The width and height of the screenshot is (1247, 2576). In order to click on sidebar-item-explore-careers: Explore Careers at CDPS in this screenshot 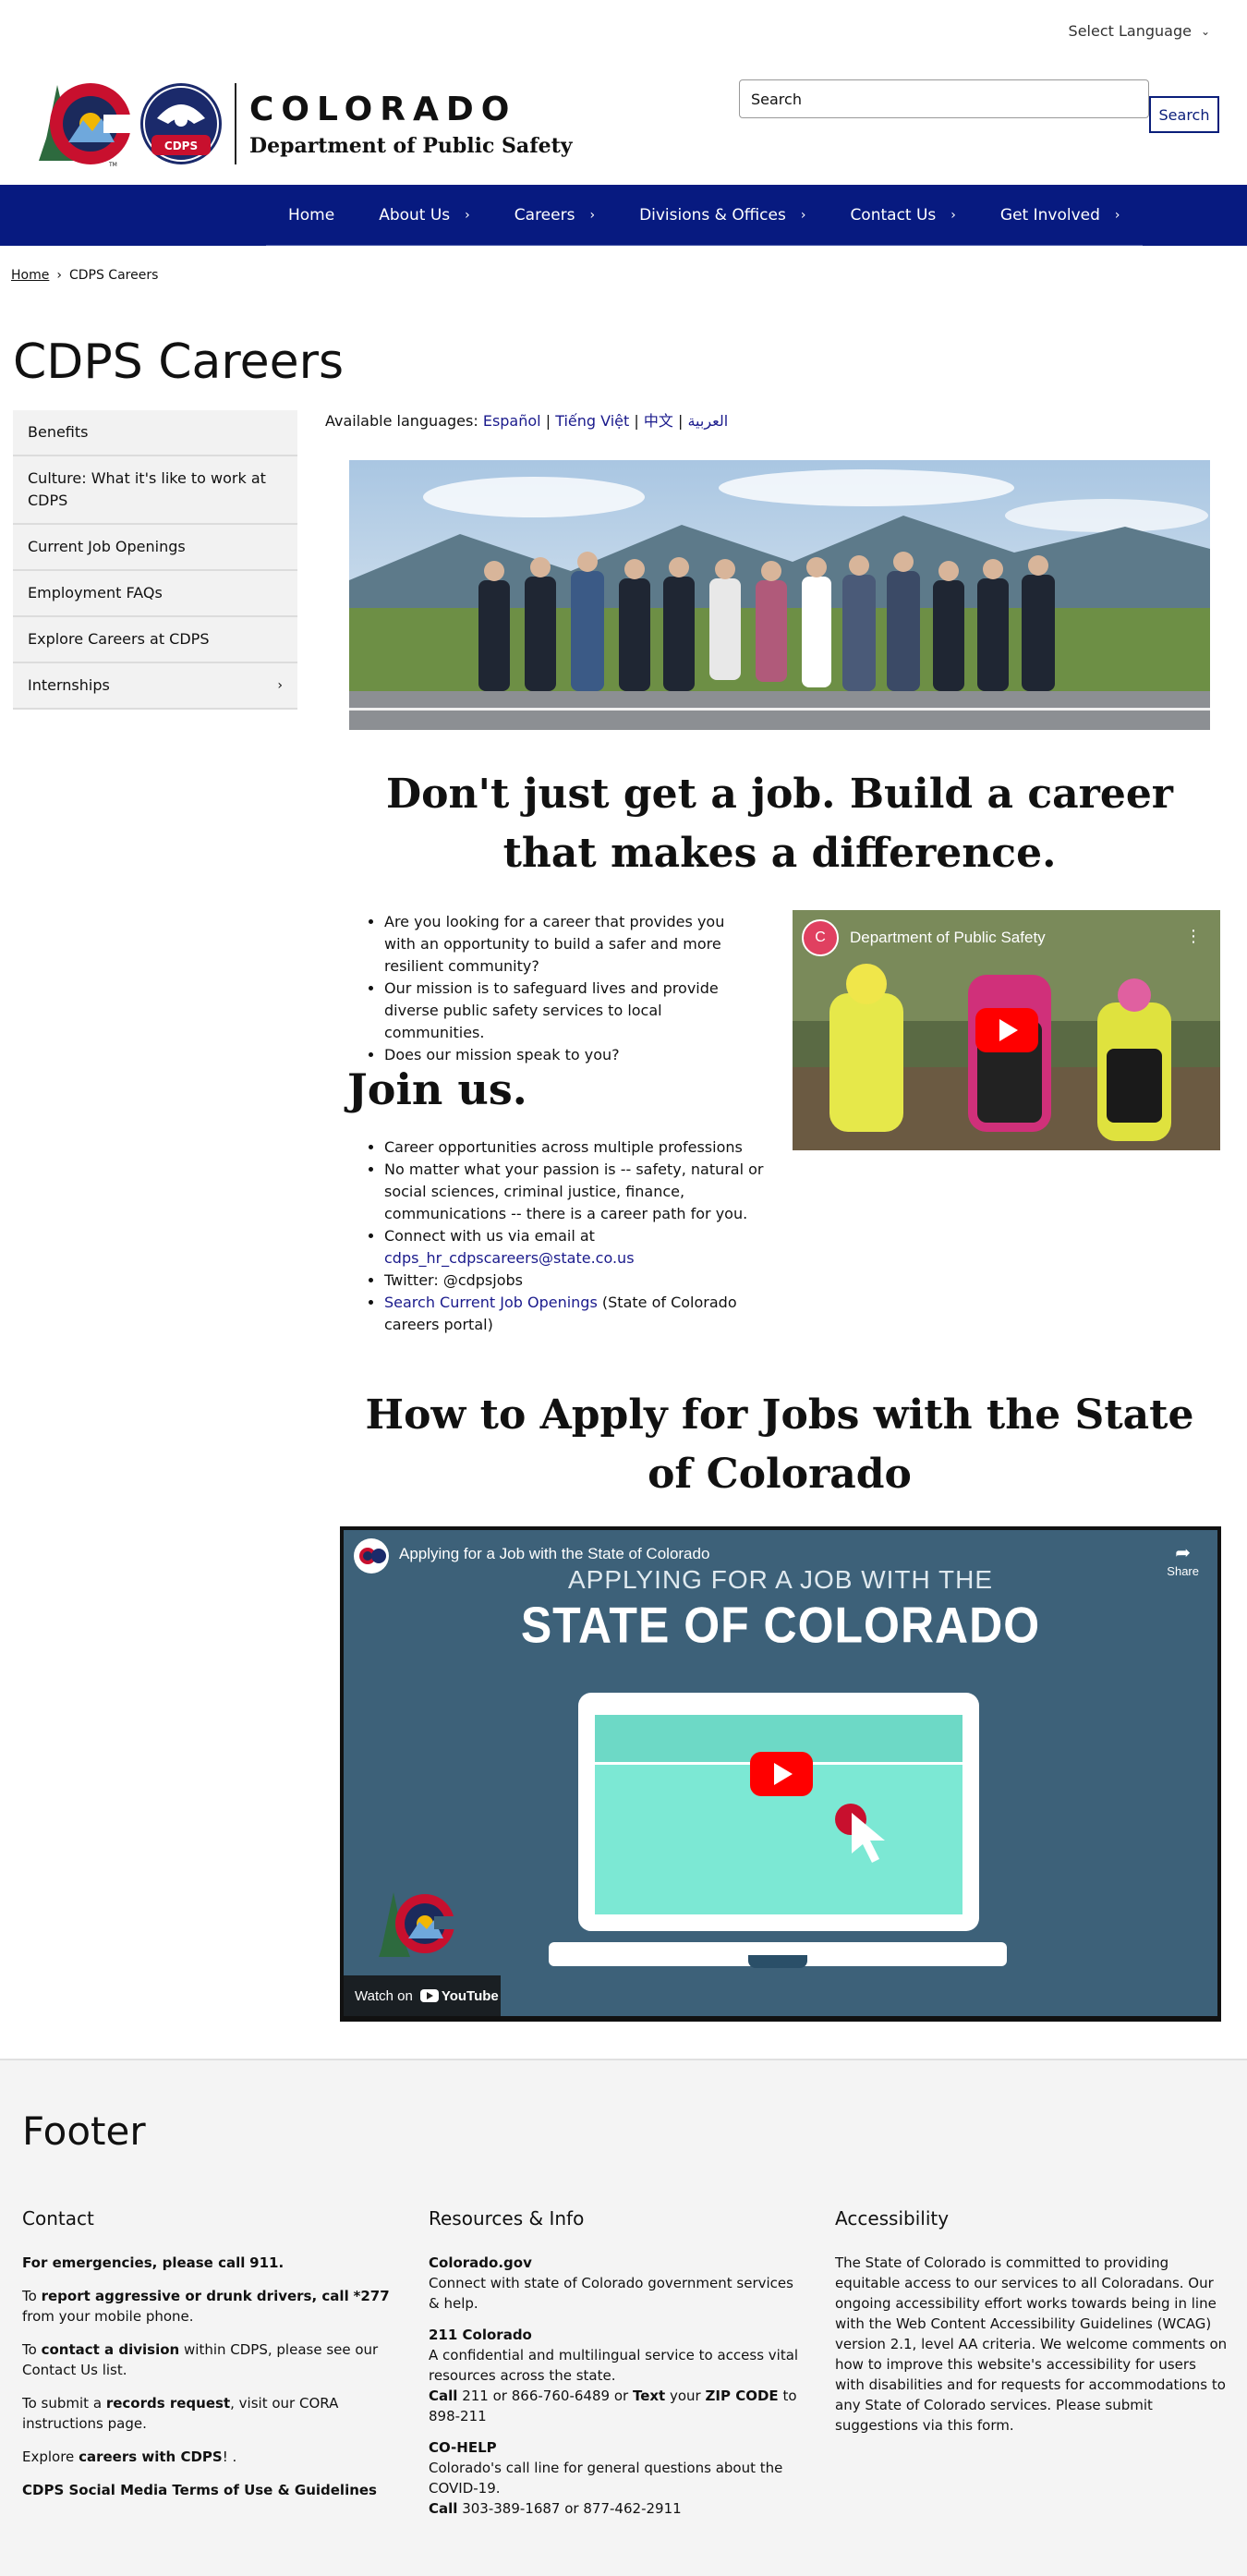, I will do `click(155, 640)`.